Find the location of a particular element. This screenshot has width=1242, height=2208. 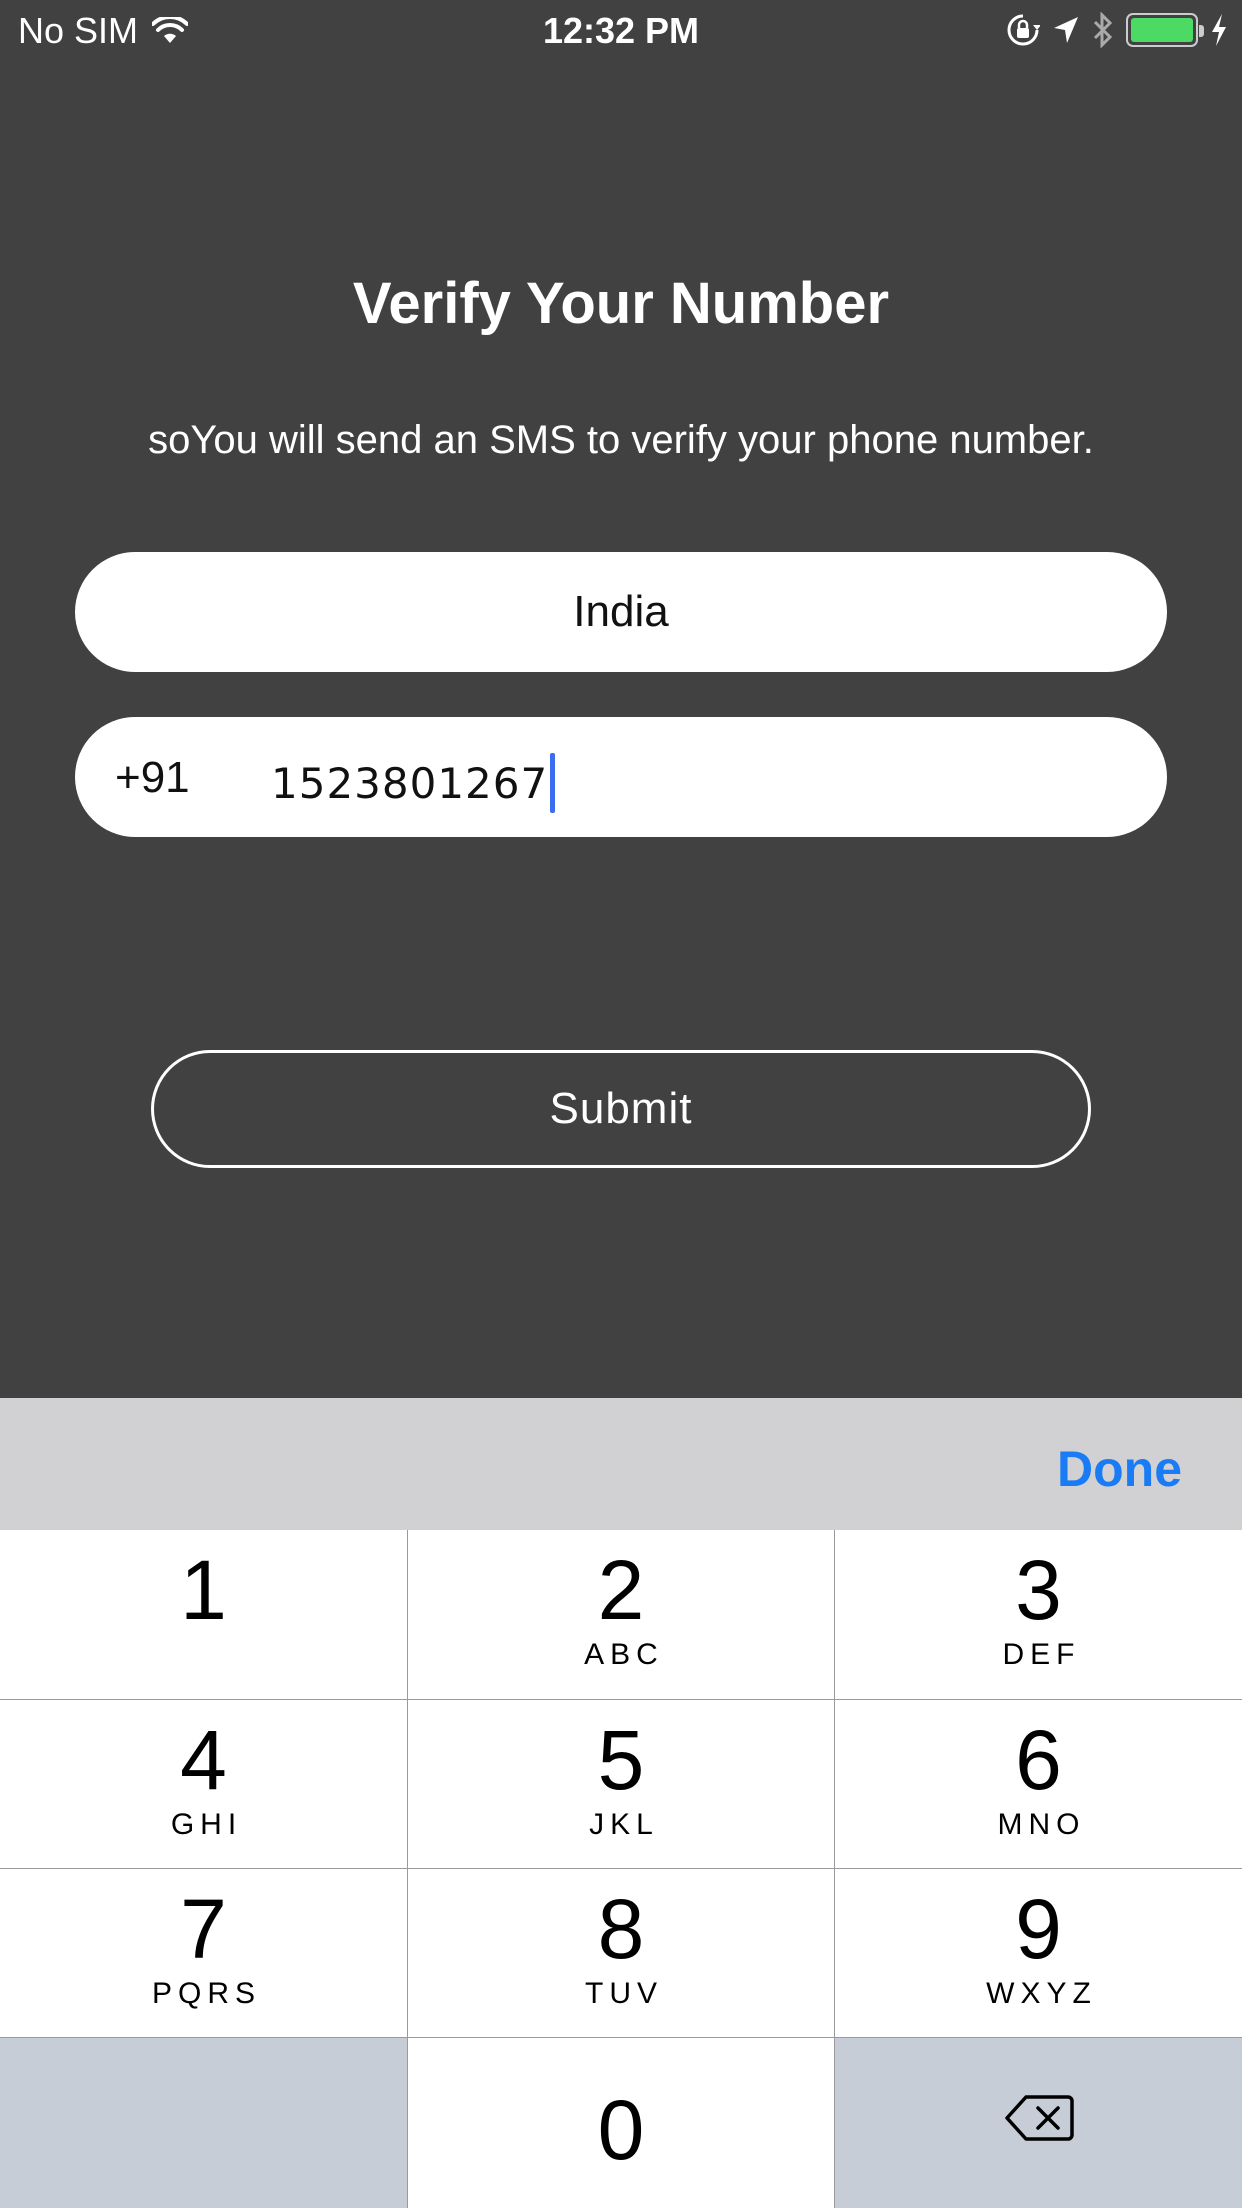

key-6: 6 MNO is located at coordinates (1038, 1784).